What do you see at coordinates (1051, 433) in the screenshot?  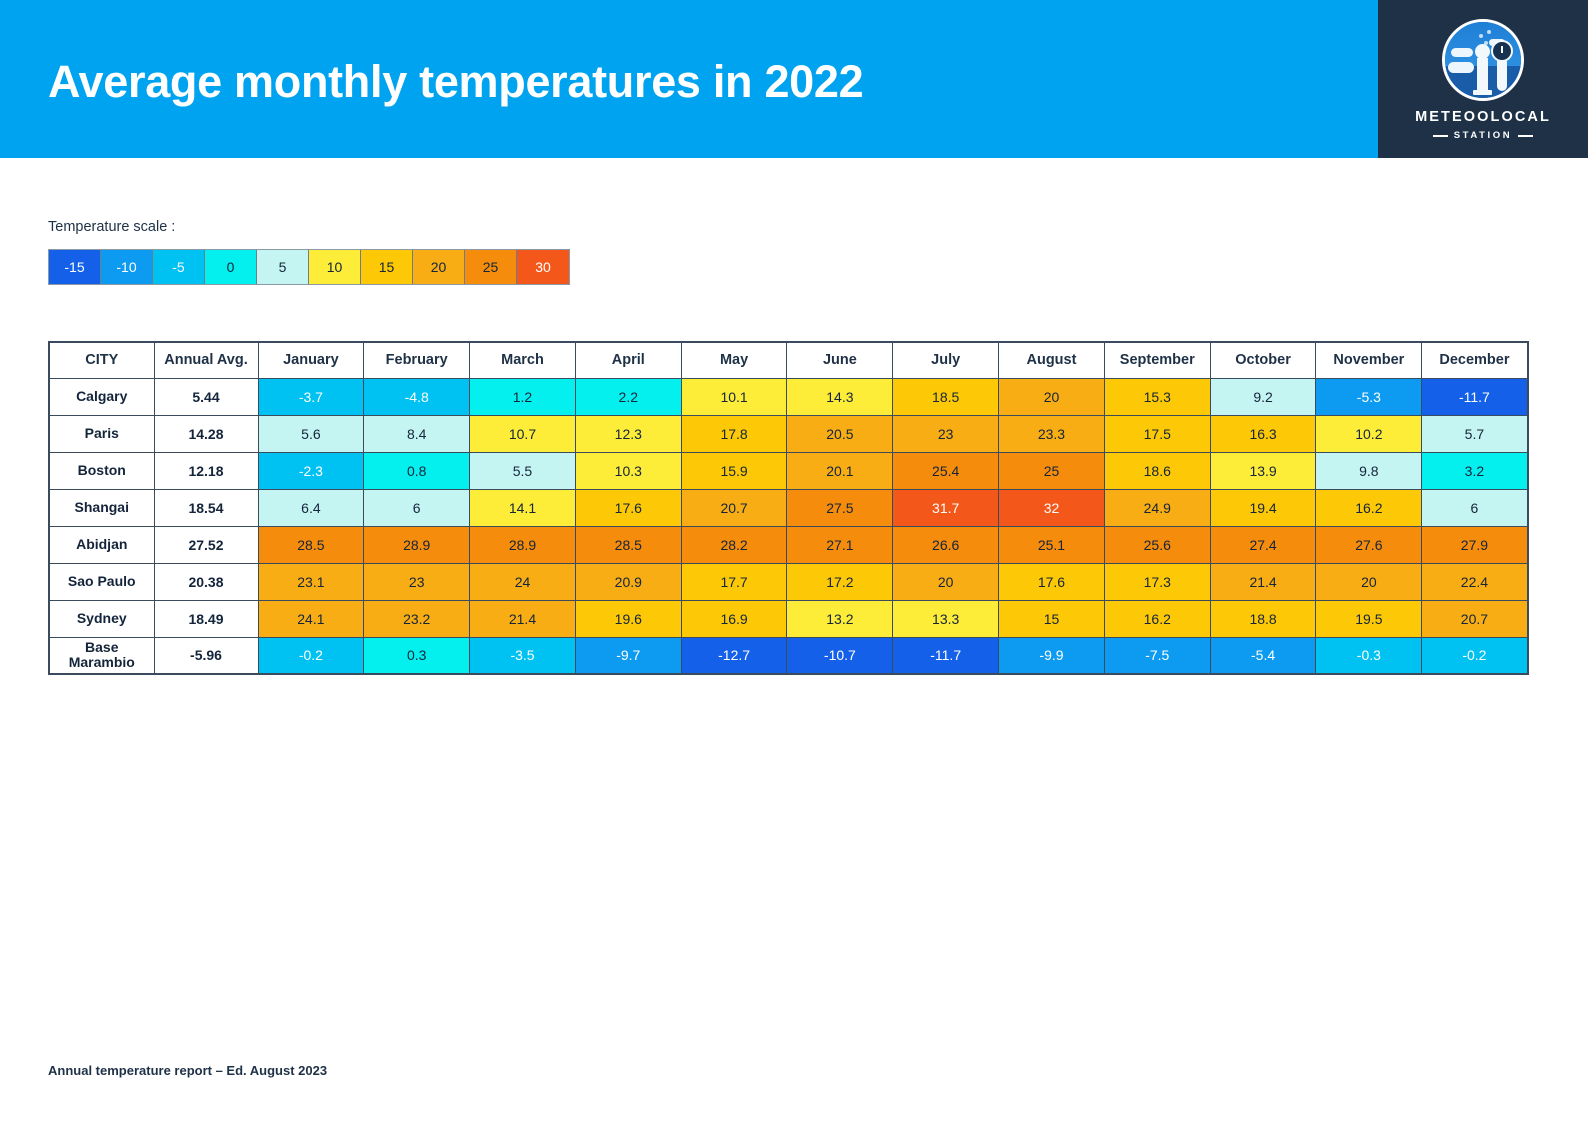 I see `temperature-cell: 23.3` at bounding box center [1051, 433].